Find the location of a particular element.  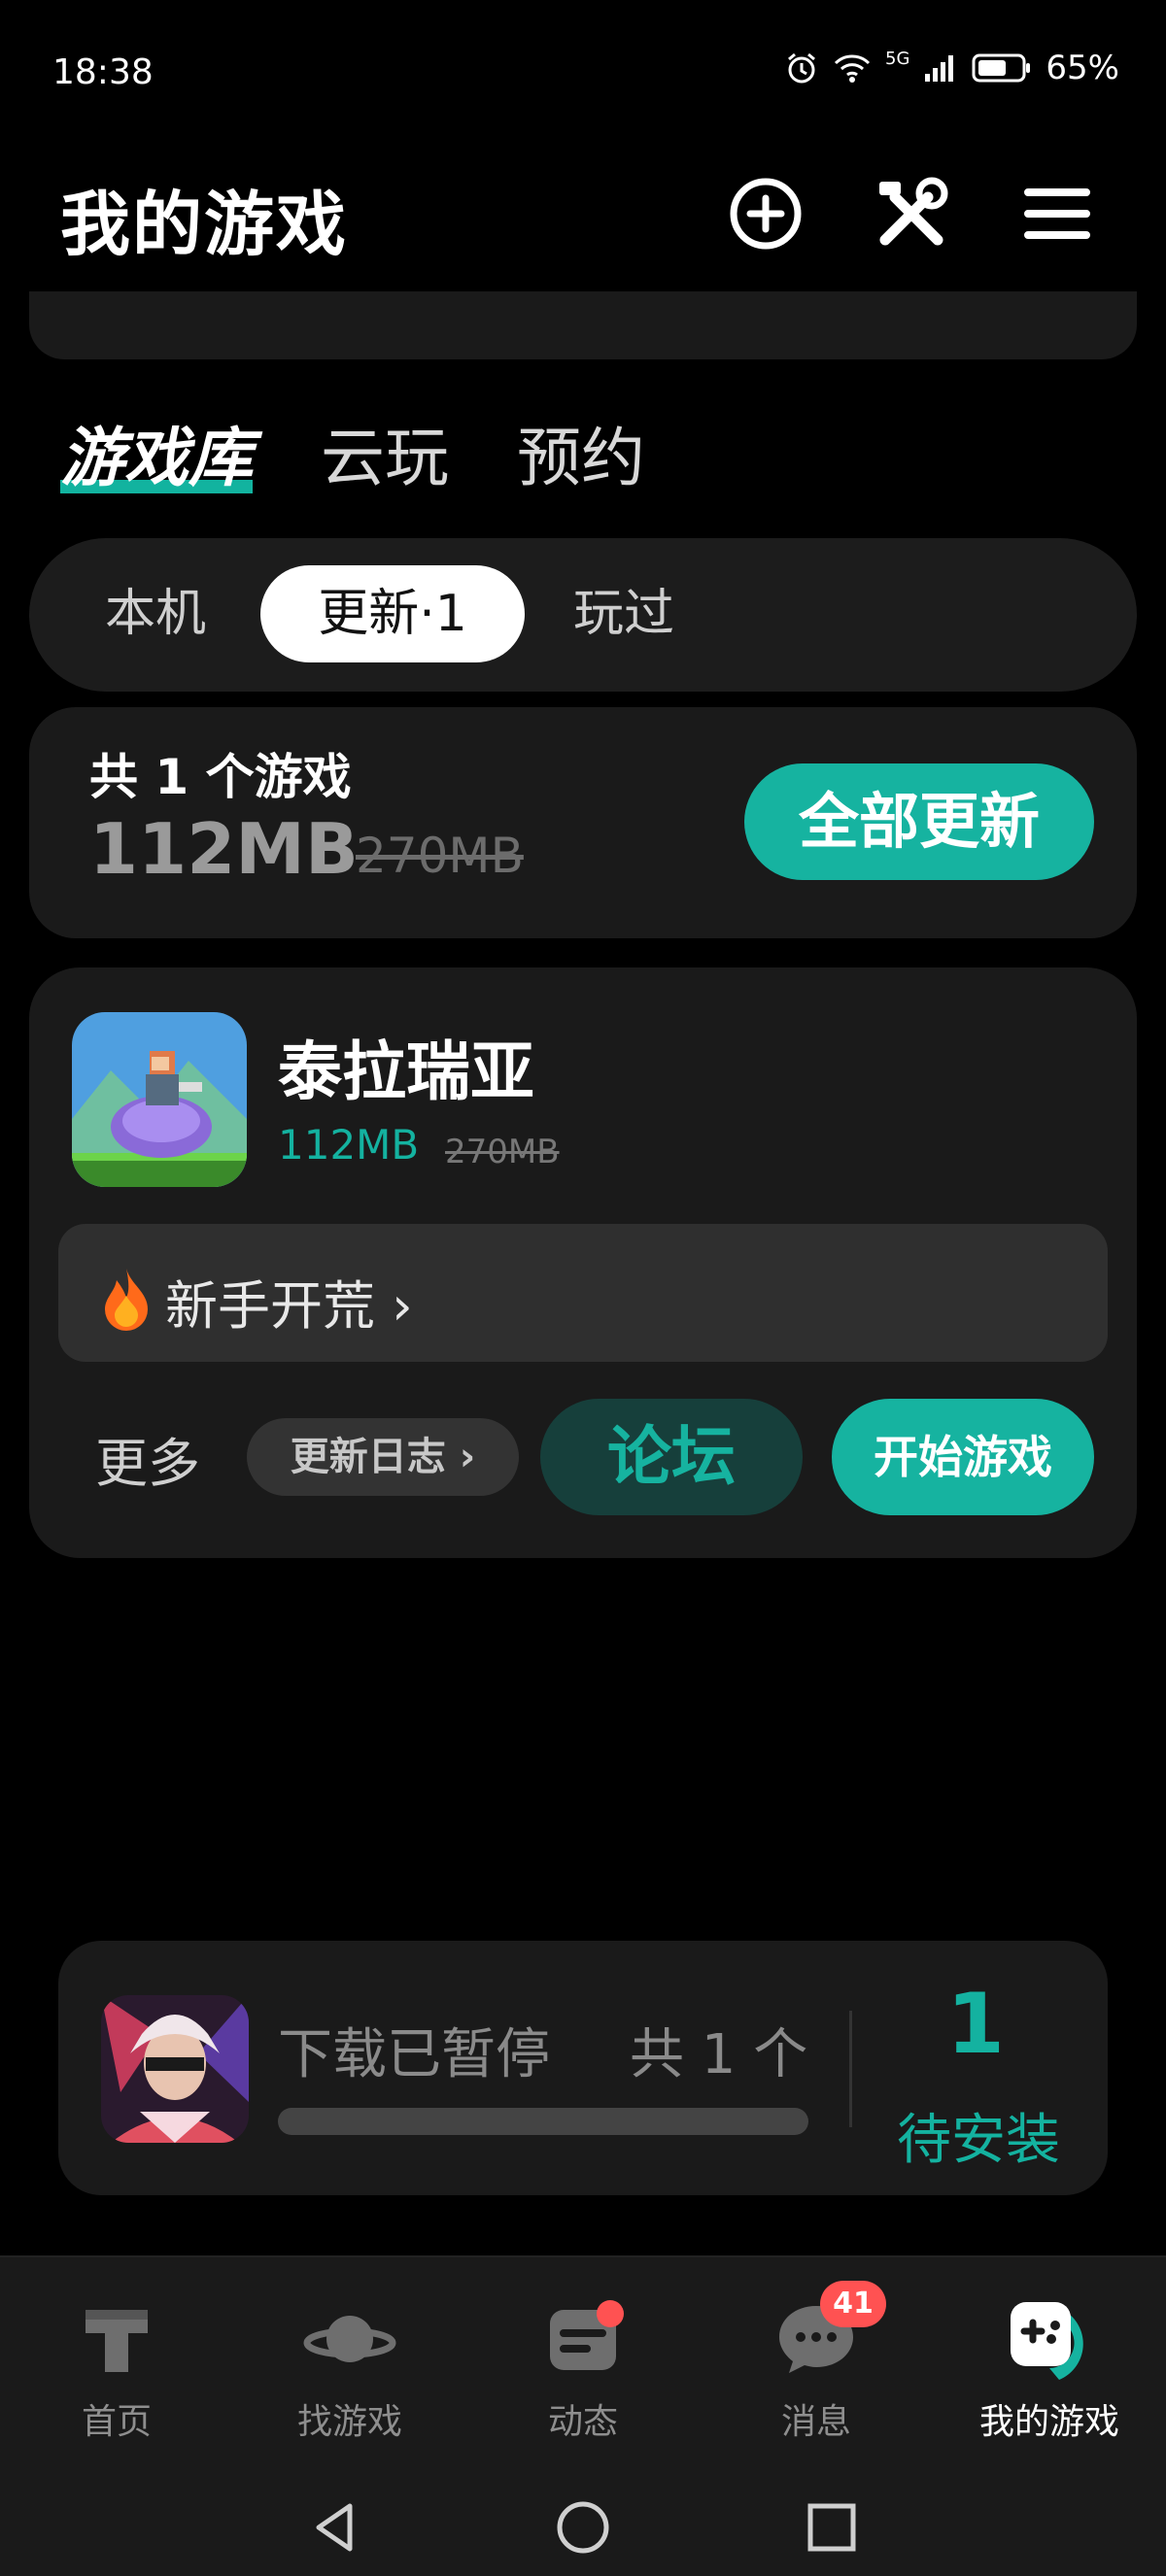

feed-unread-dot is located at coordinates (610, 2313).